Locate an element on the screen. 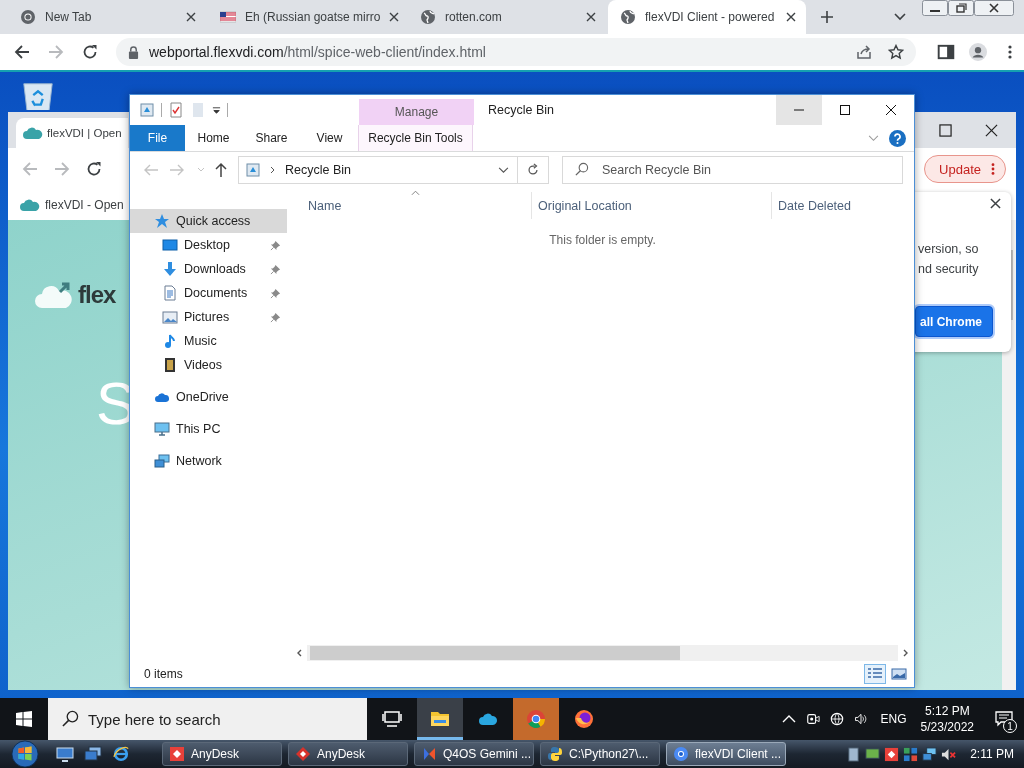 This screenshot has width=1024, height=768. start-orb-icon is located at coordinates (25, 754).